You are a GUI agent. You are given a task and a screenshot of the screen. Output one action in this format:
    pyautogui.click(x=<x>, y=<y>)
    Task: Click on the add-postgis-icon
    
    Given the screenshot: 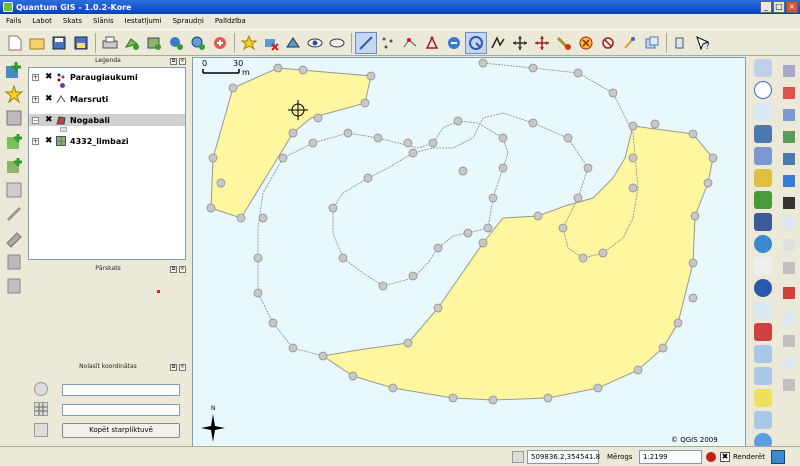 What is the action you would take?
    pyautogui.click(x=14, y=118)
    